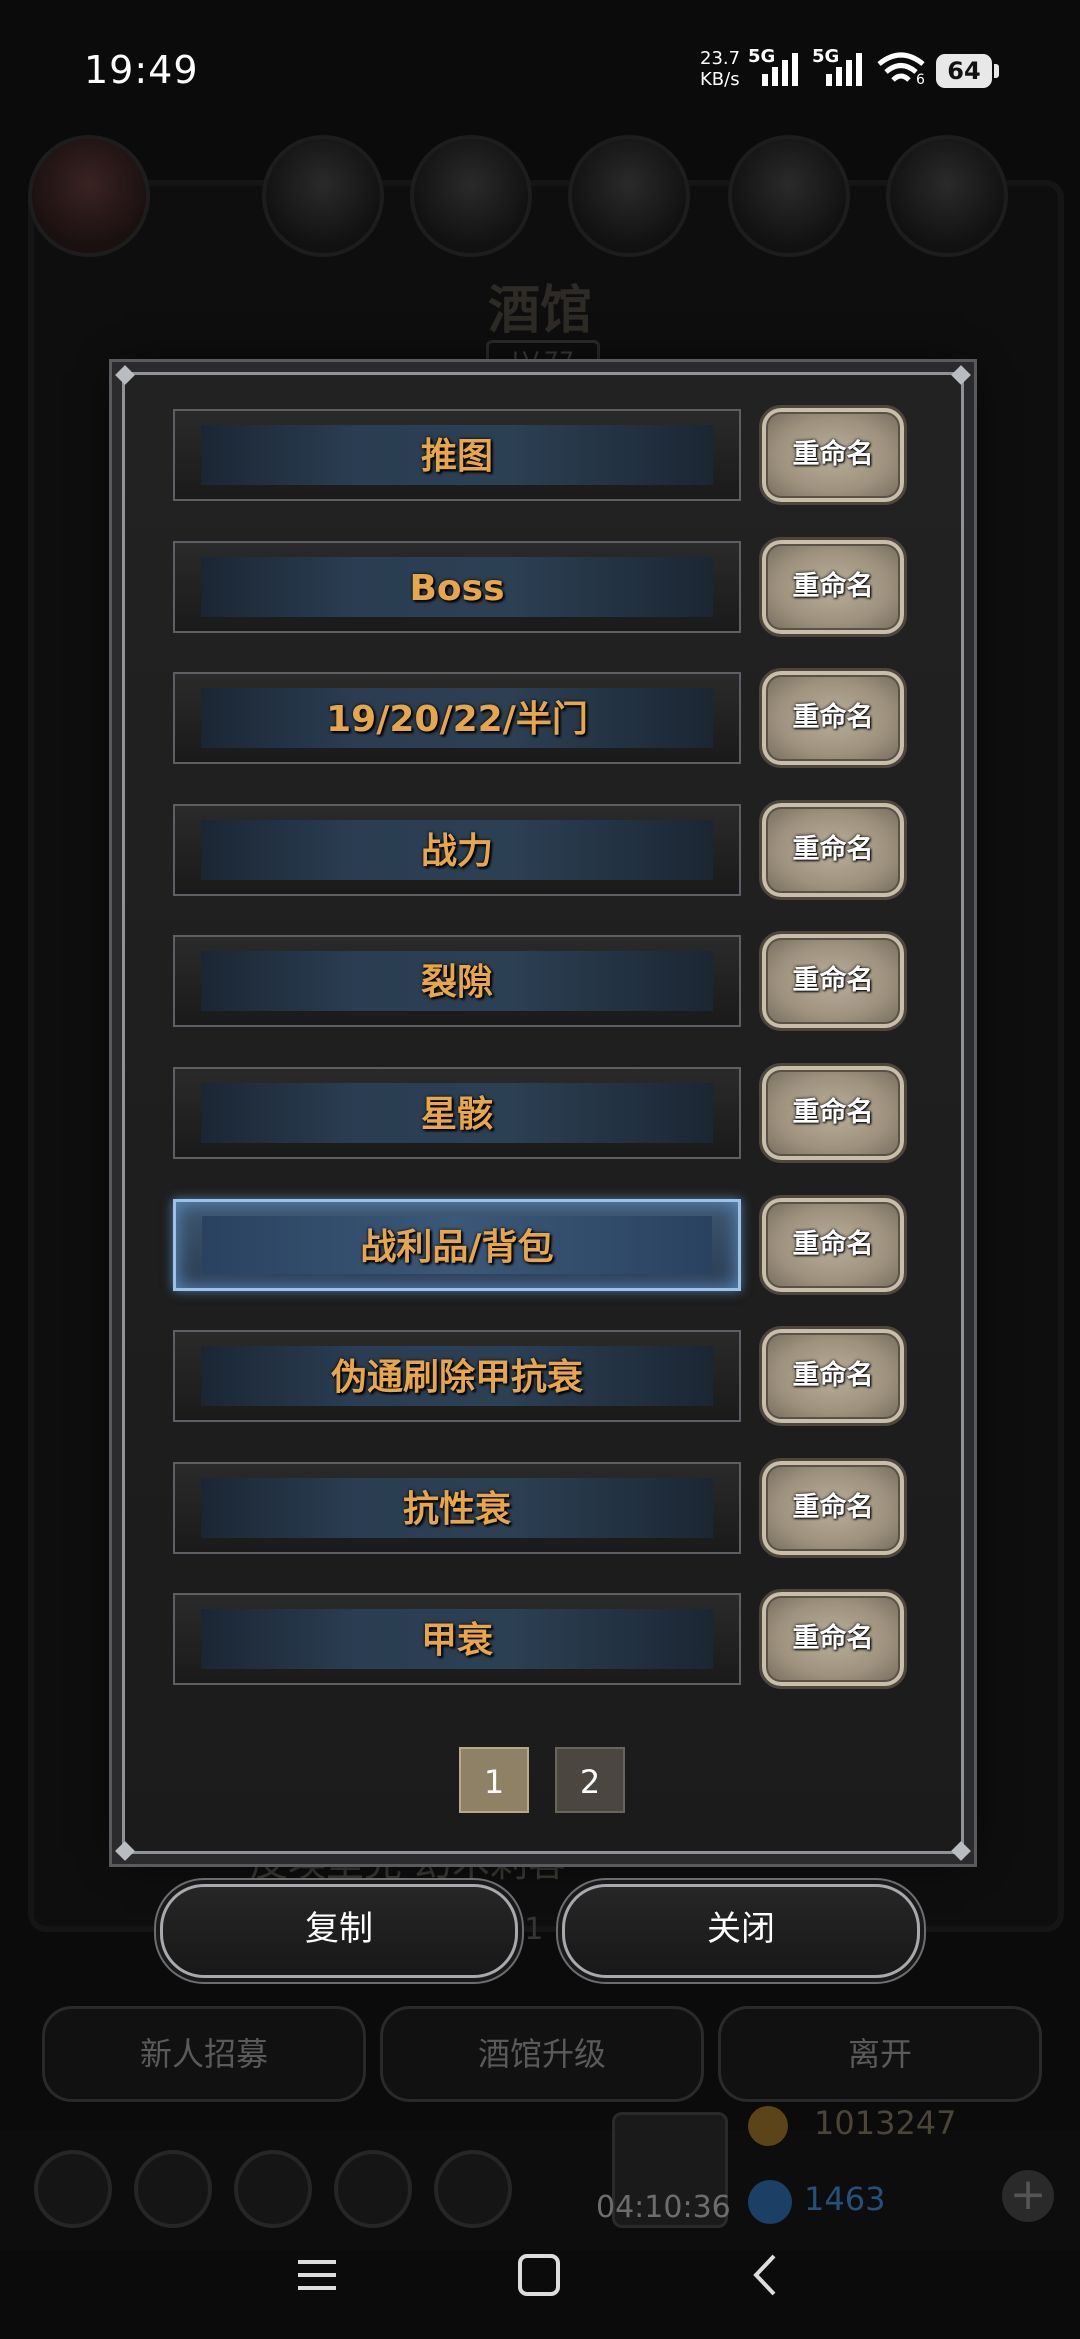  I want to click on formation-slot: 推图, so click(457, 455).